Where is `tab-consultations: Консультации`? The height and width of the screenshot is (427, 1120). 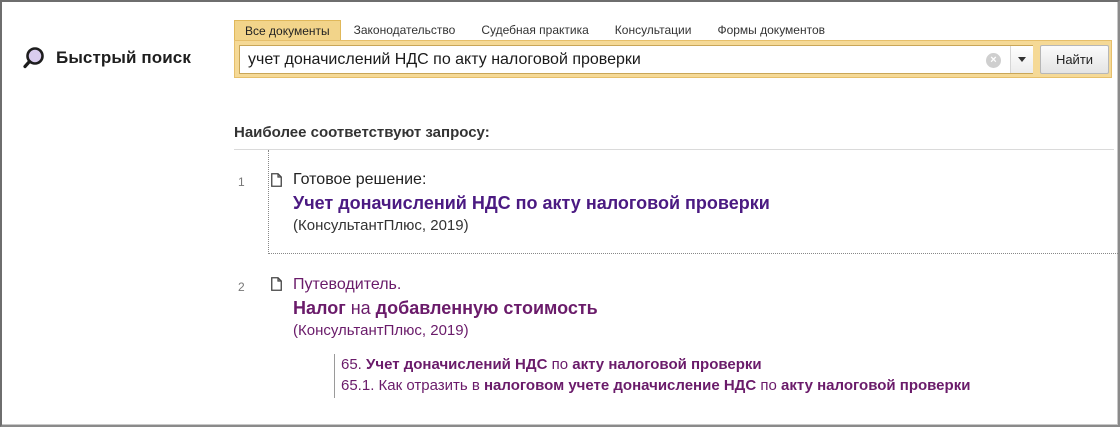
tab-consultations: Консультации is located at coordinates (653, 30).